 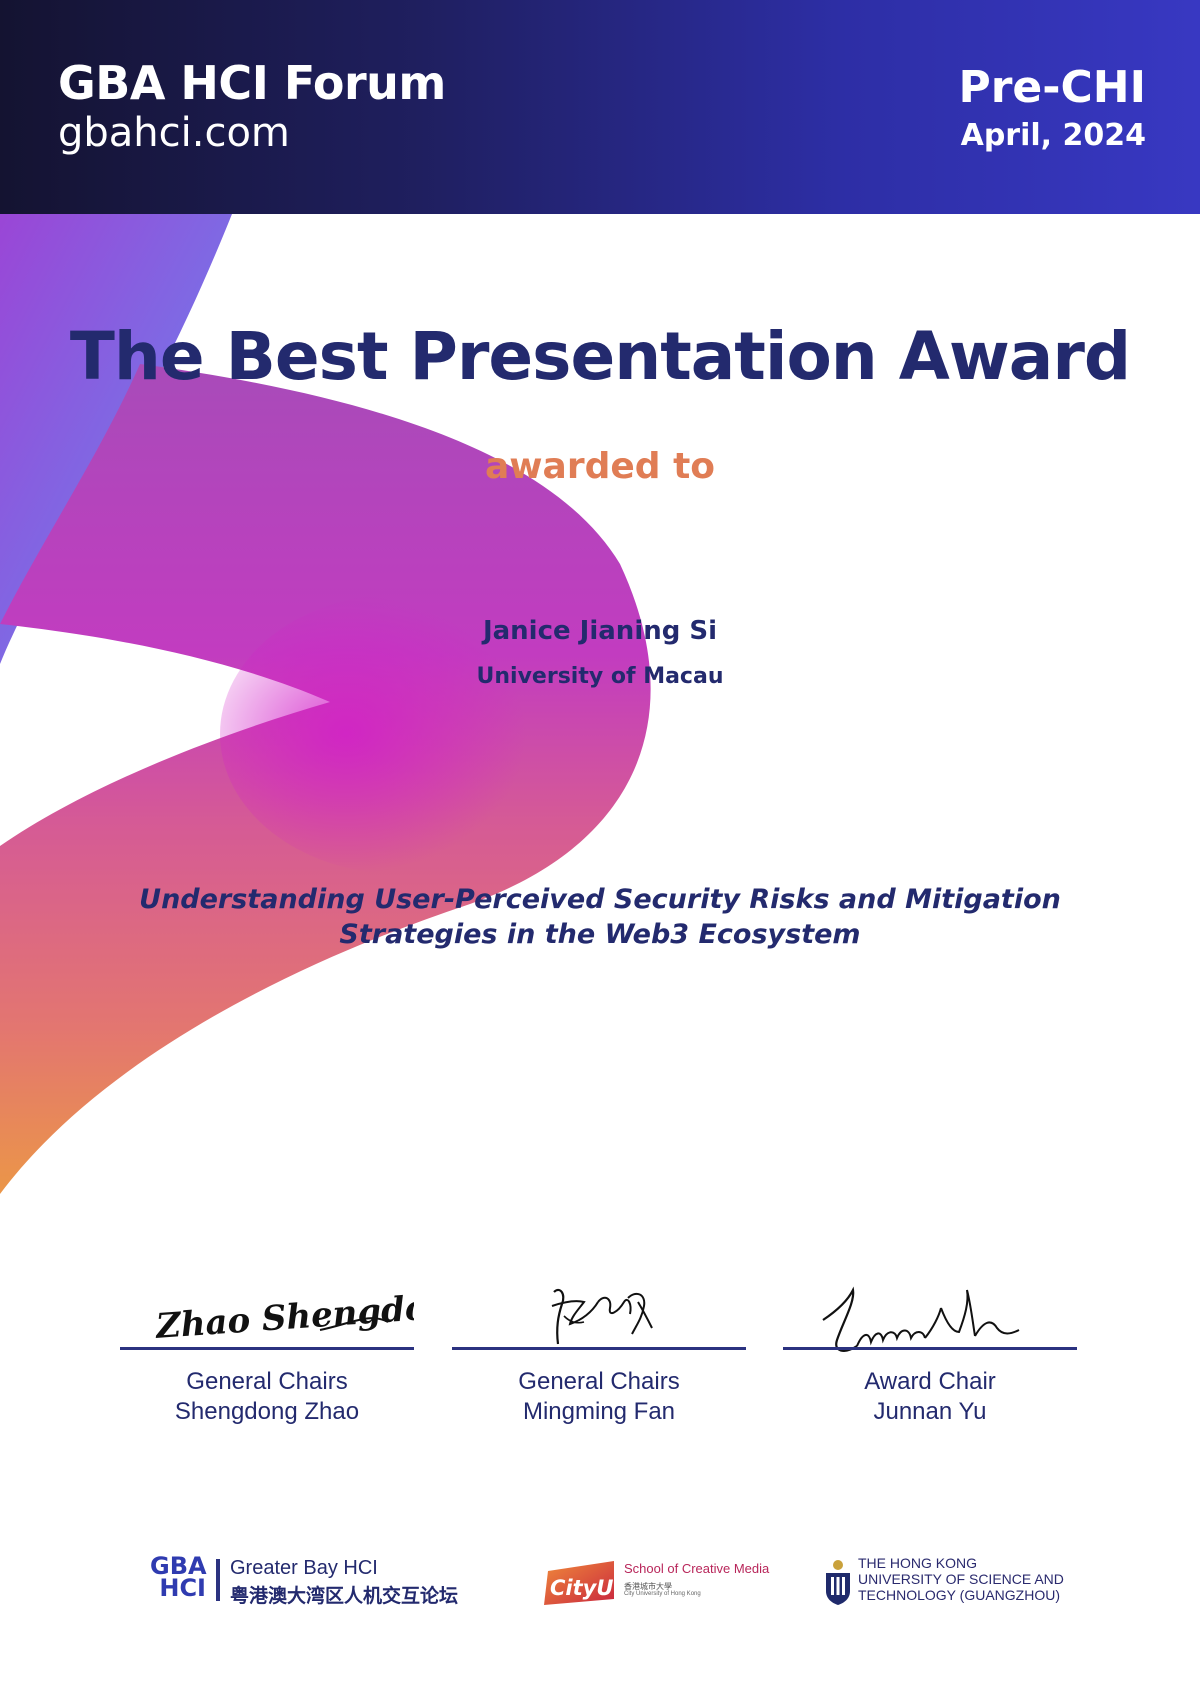 What do you see at coordinates (697, 1568) in the screenshot?
I see `cityu-school-name: School of Creative Media` at bounding box center [697, 1568].